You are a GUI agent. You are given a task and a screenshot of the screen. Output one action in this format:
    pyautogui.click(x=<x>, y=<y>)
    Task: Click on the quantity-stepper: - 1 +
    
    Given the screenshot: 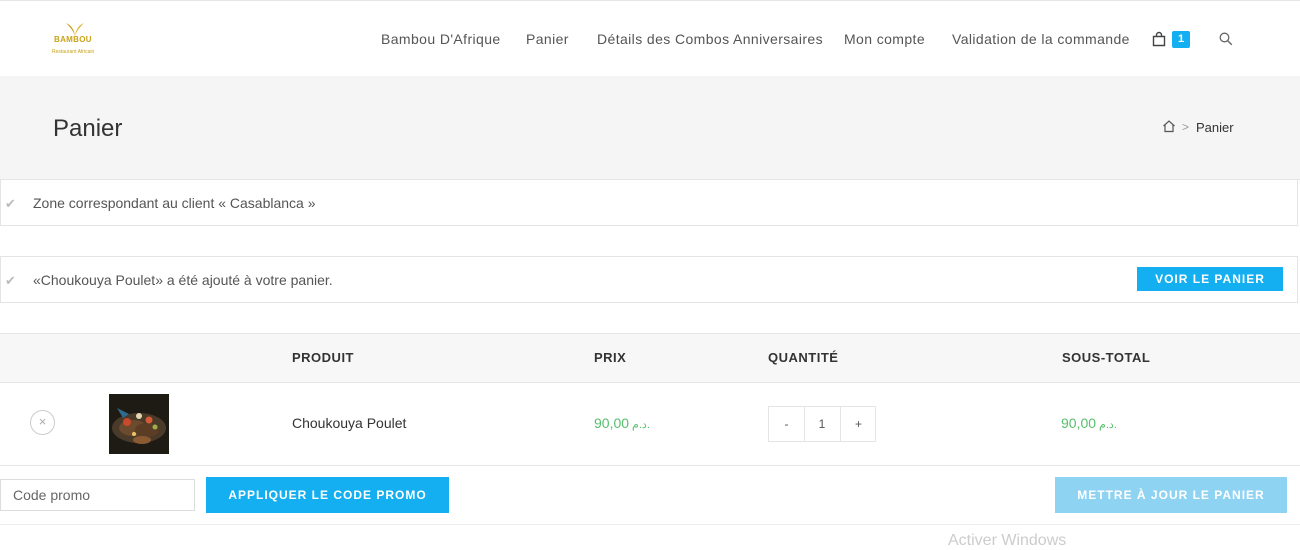 What is the action you would take?
    pyautogui.click(x=822, y=424)
    